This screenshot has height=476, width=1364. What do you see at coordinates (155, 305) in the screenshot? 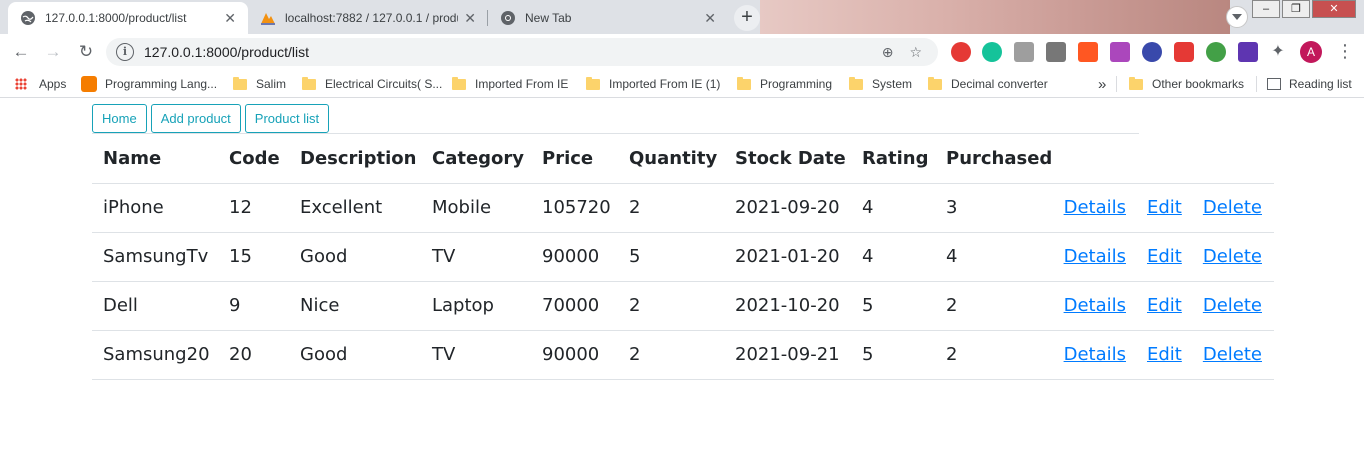
I see `cell-name: Dell` at bounding box center [155, 305].